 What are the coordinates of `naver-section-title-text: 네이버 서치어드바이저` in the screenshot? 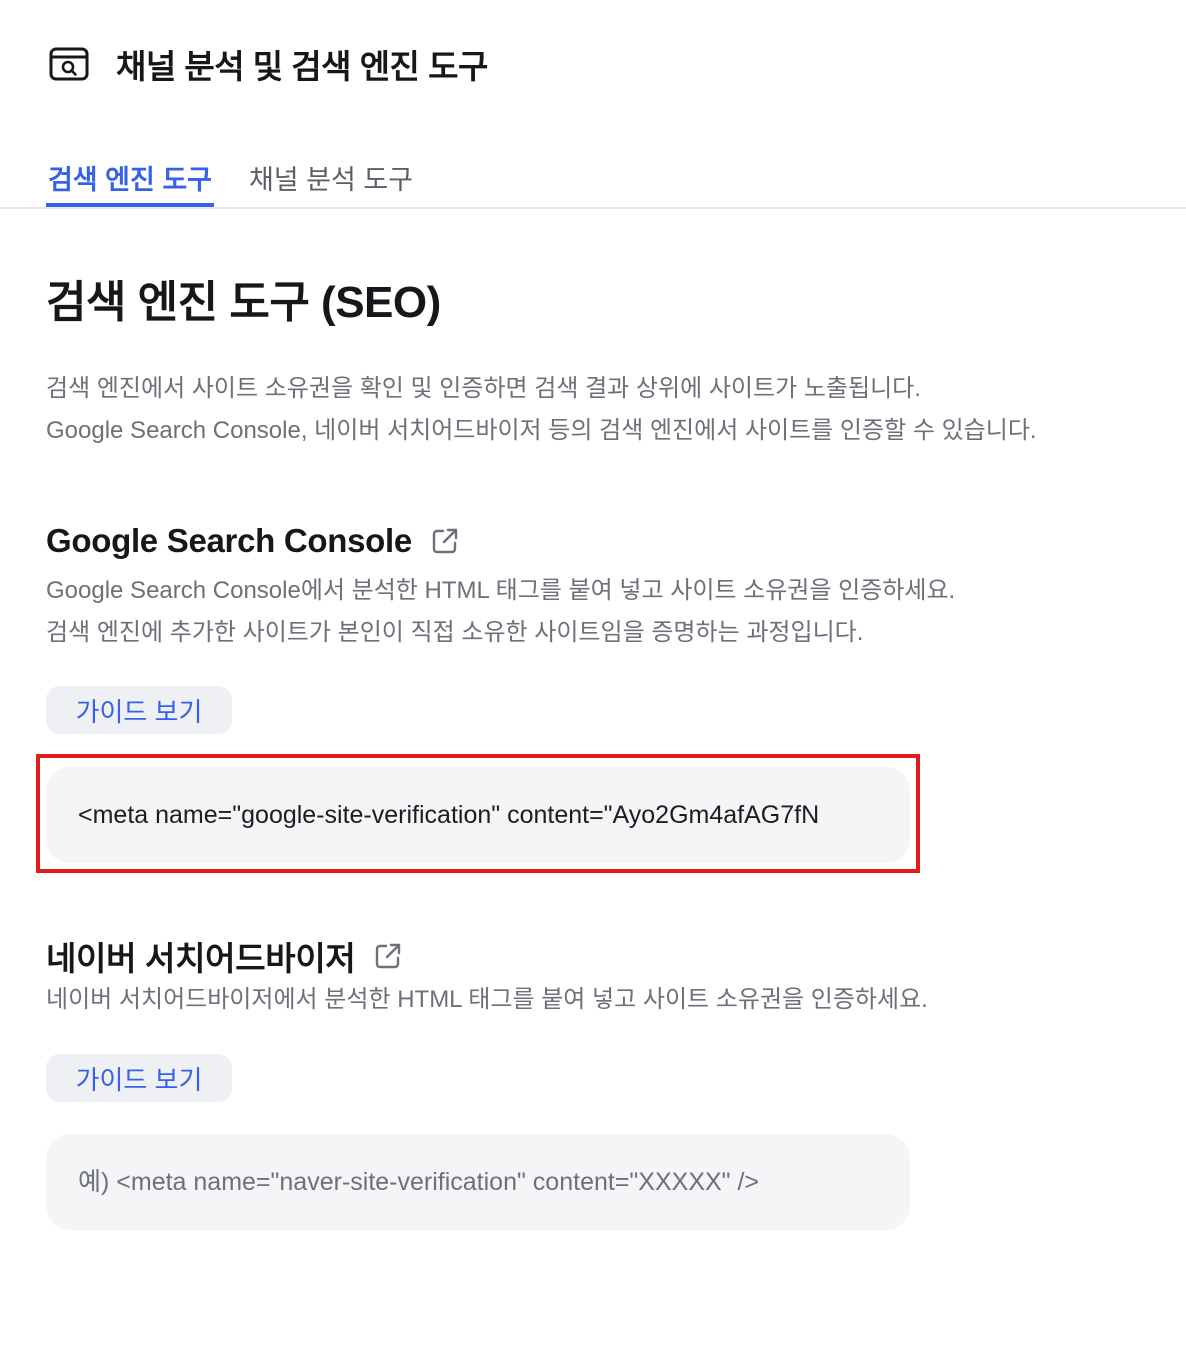 It's located at (201, 958).